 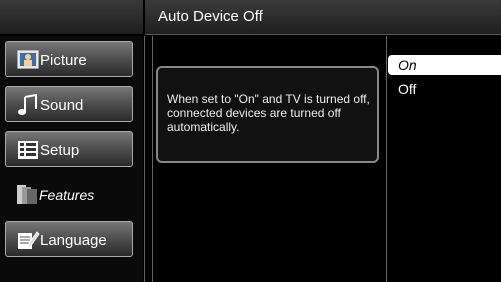 I want to click on sidebar-item-language: Language, so click(x=69, y=239).